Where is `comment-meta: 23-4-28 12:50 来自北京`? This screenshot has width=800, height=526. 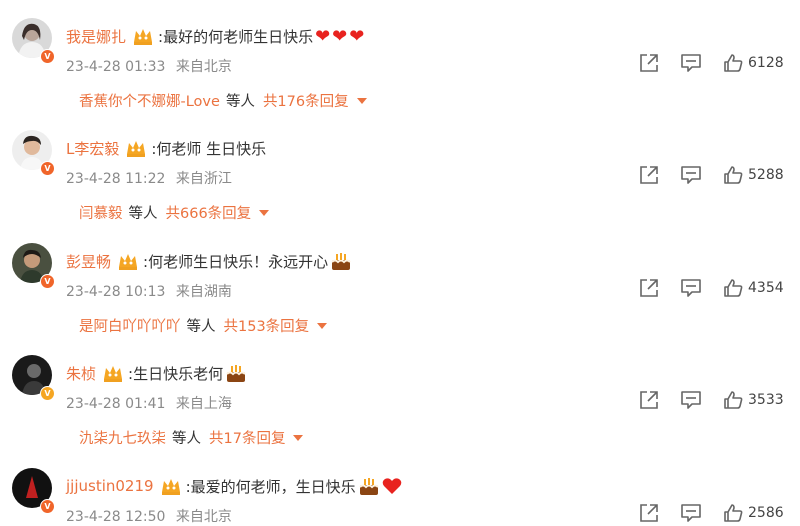
comment-meta: 23-4-28 12:50 来自北京 is located at coordinates (152, 516).